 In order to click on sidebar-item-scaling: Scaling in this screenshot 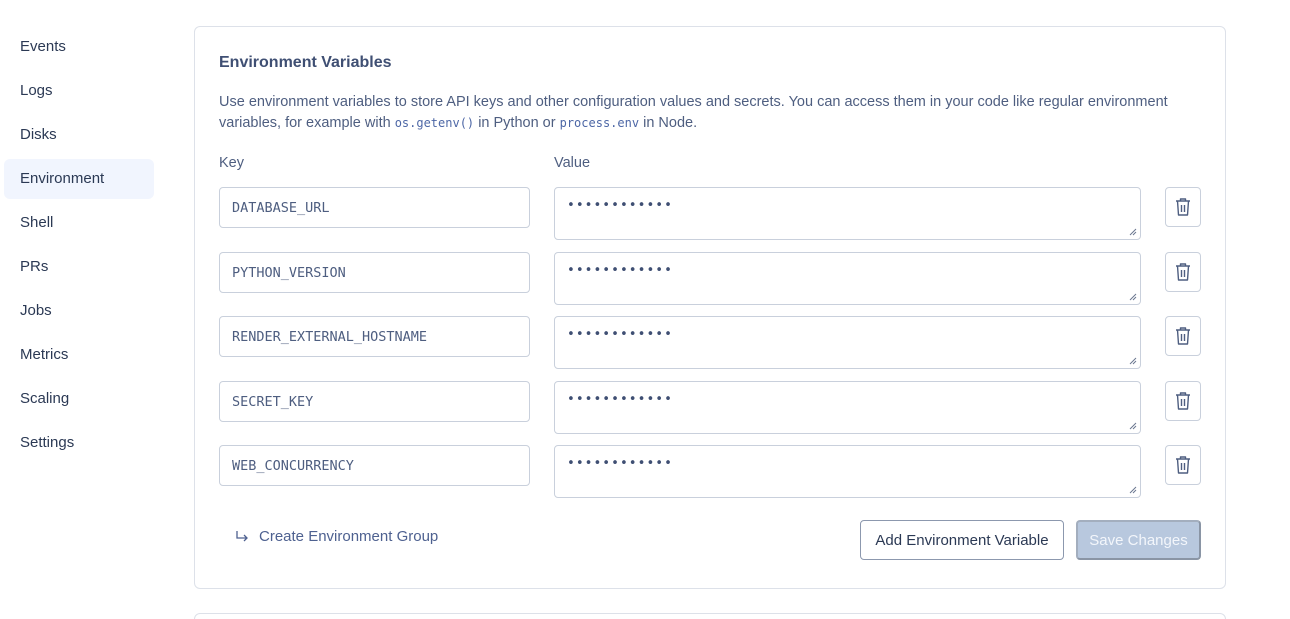, I will do `click(79, 399)`.